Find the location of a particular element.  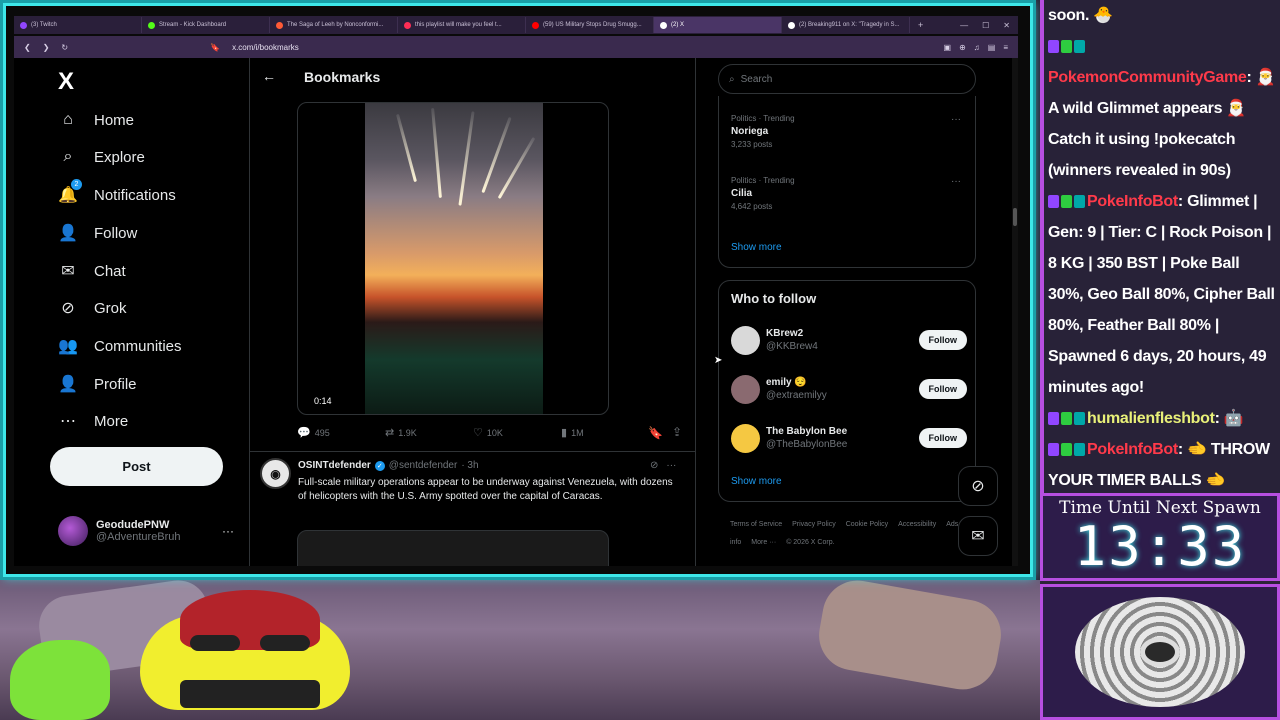

browser-tab: (2) X is located at coordinates (718, 25).